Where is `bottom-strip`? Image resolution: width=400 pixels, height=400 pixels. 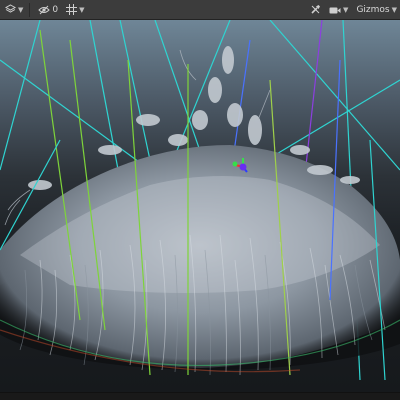
bottom-strip is located at coordinates (200, 396).